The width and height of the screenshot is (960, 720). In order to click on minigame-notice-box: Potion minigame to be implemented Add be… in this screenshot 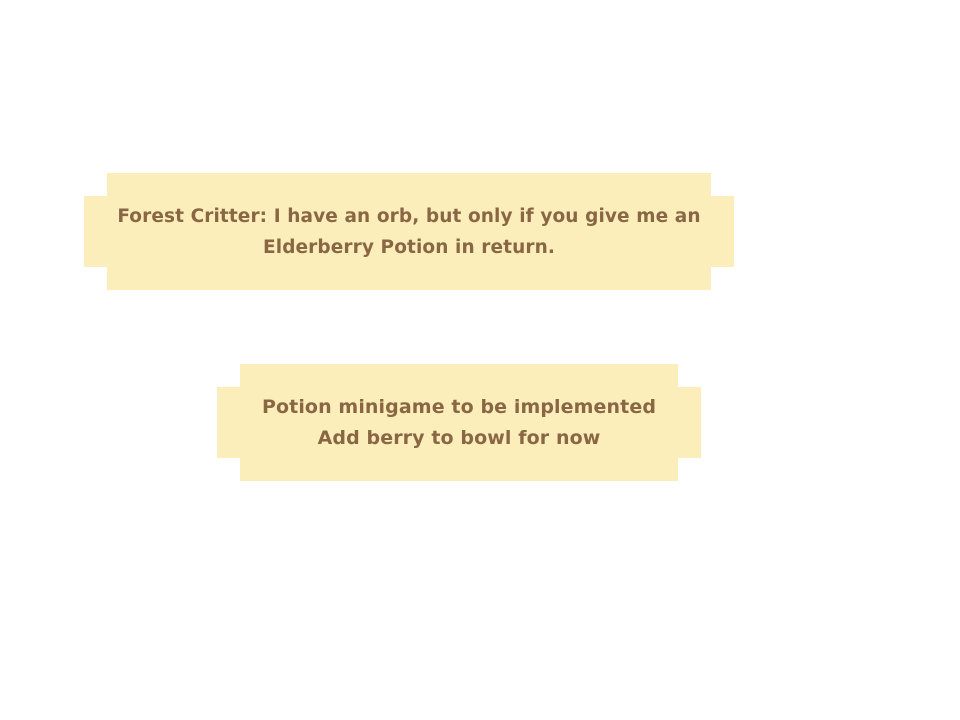, I will do `click(459, 422)`.